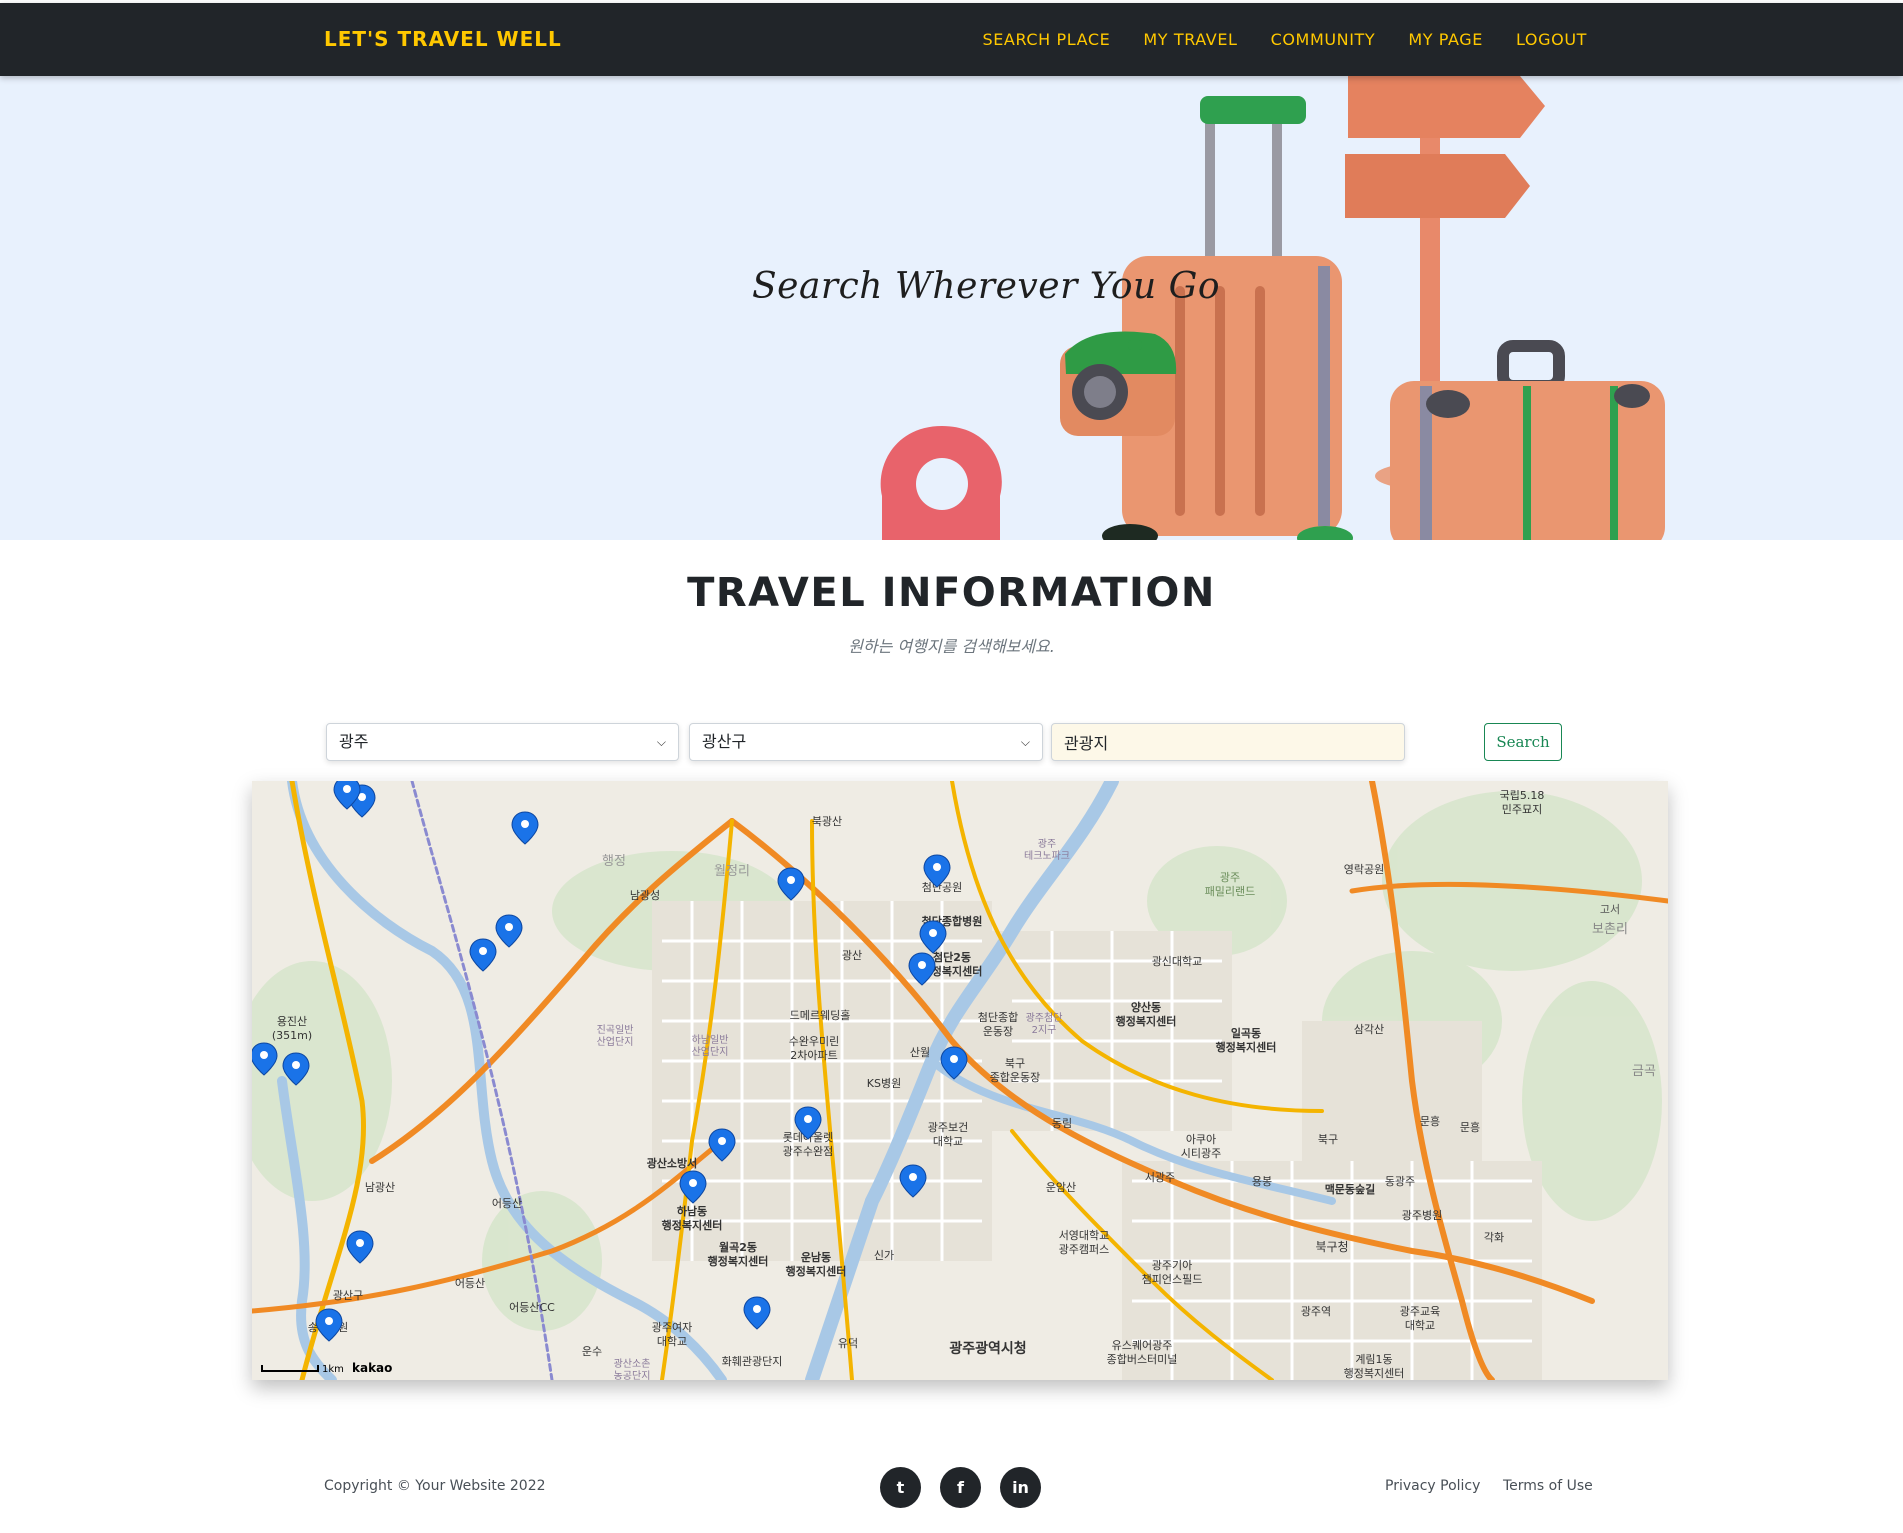 The height and width of the screenshot is (1533, 1903). I want to click on district-select: 광산구 ⌵, so click(866, 742).